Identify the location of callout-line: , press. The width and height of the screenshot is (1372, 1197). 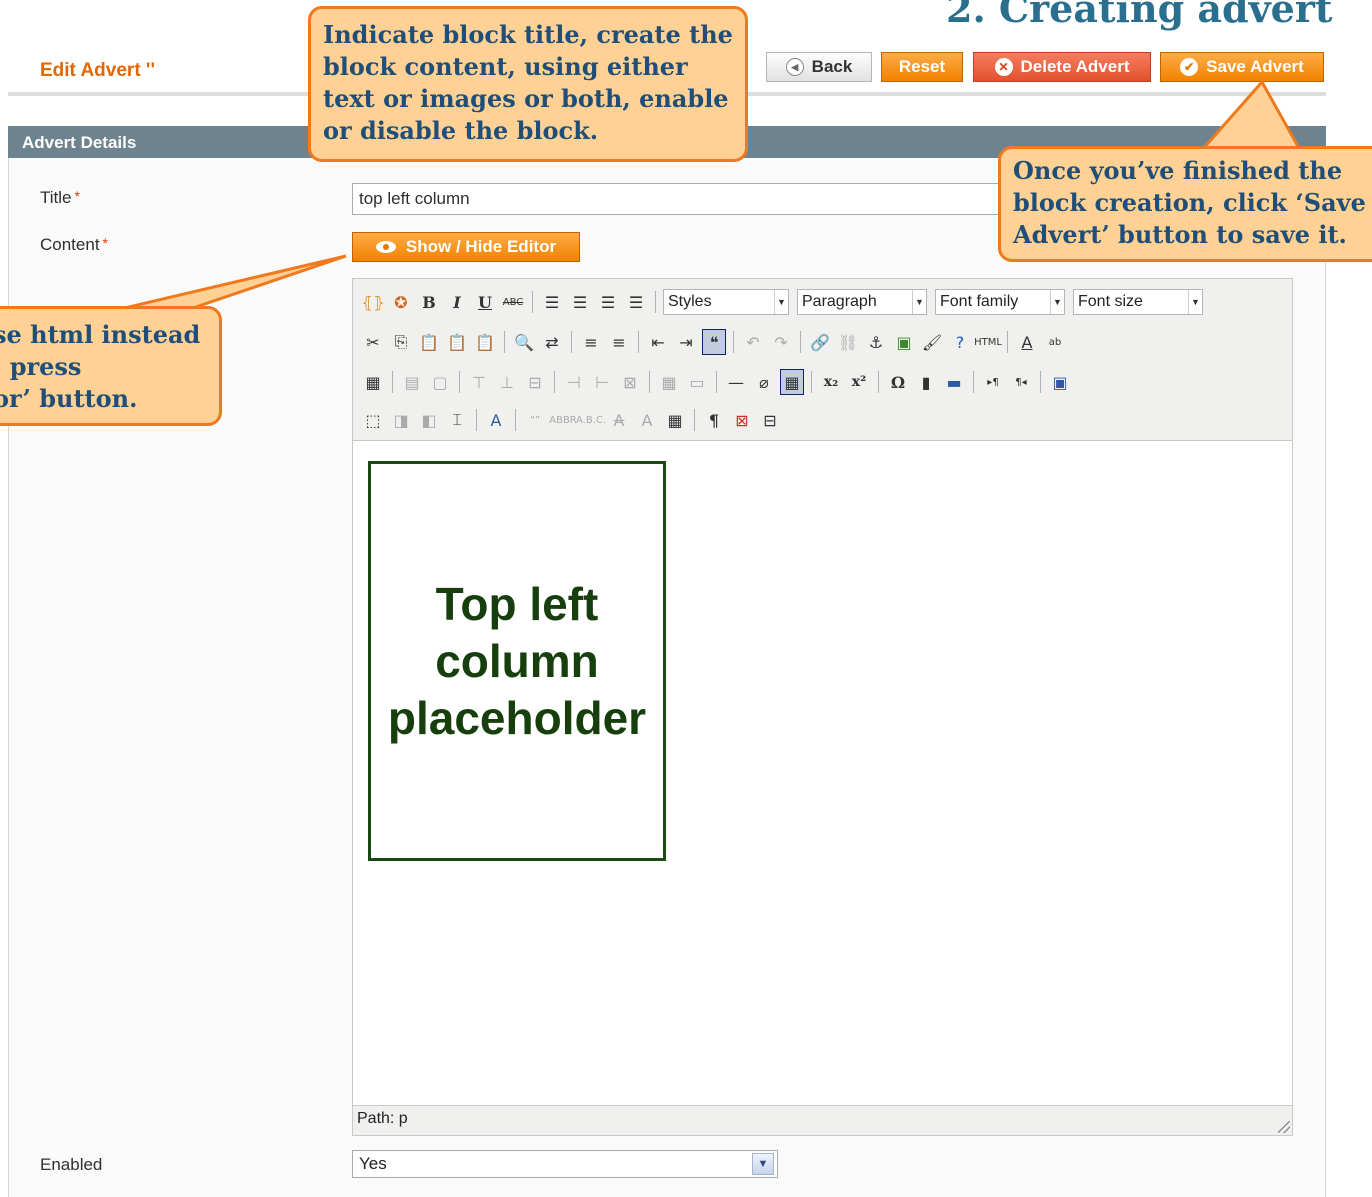
(41, 366).